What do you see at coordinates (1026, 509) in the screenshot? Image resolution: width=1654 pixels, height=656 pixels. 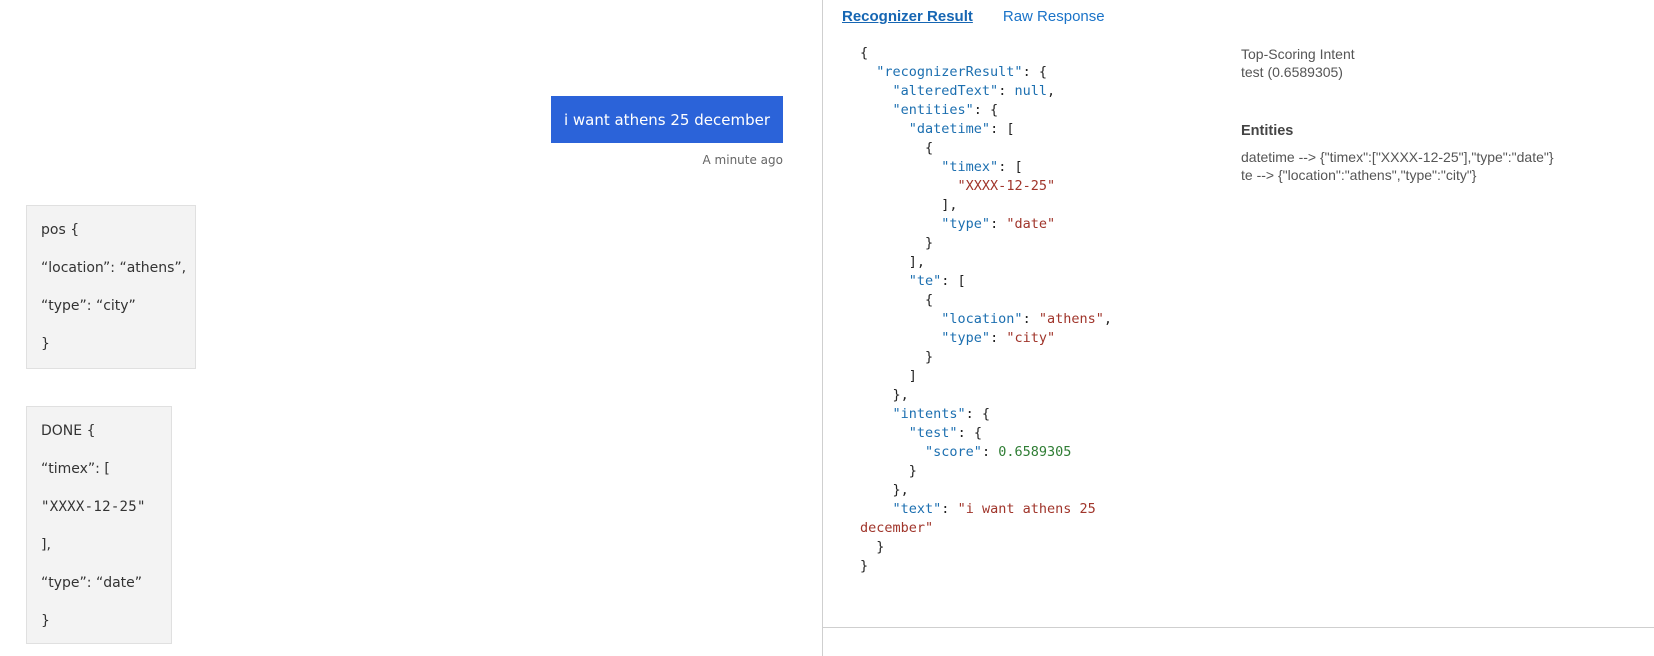 I see `json-value: "i want athens 25` at bounding box center [1026, 509].